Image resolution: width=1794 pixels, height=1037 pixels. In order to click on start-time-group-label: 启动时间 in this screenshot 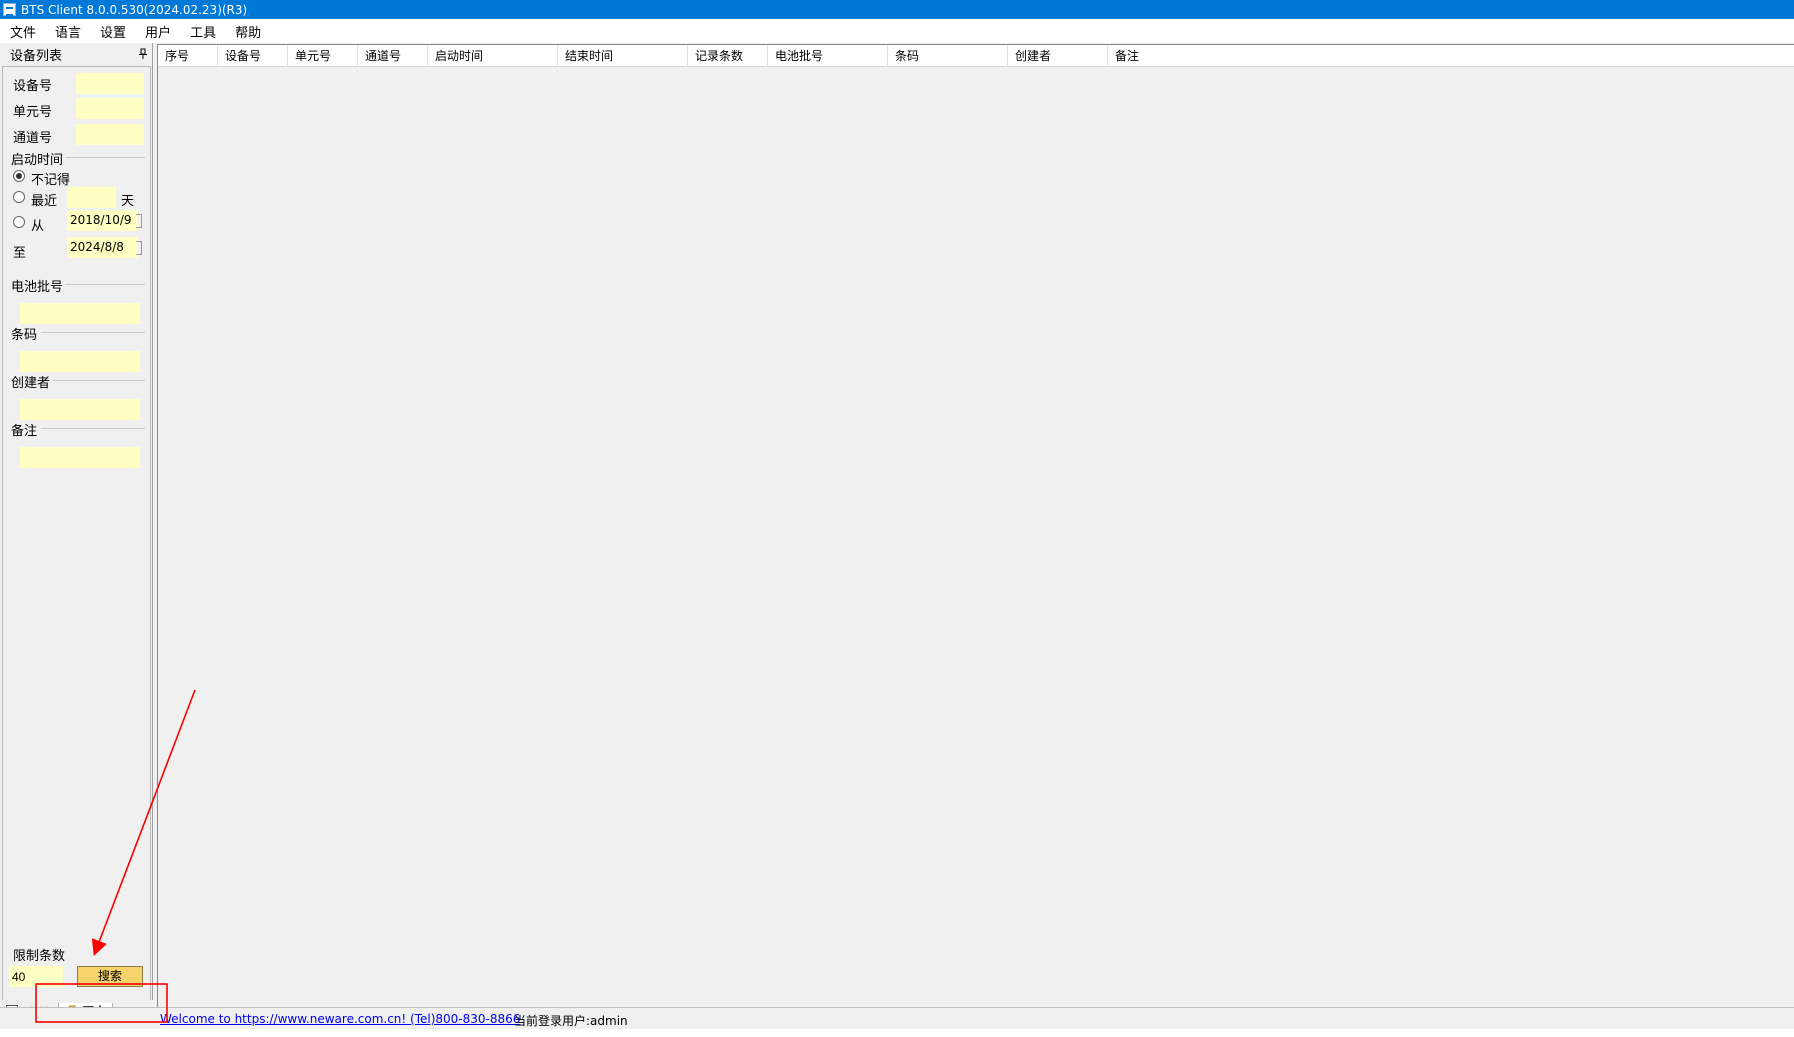, I will do `click(37, 158)`.